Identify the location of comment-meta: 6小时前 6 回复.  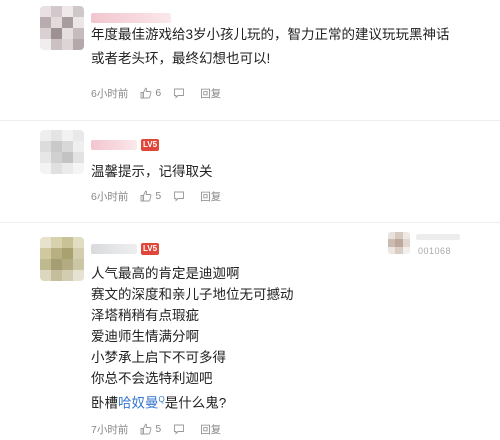
(162, 93).